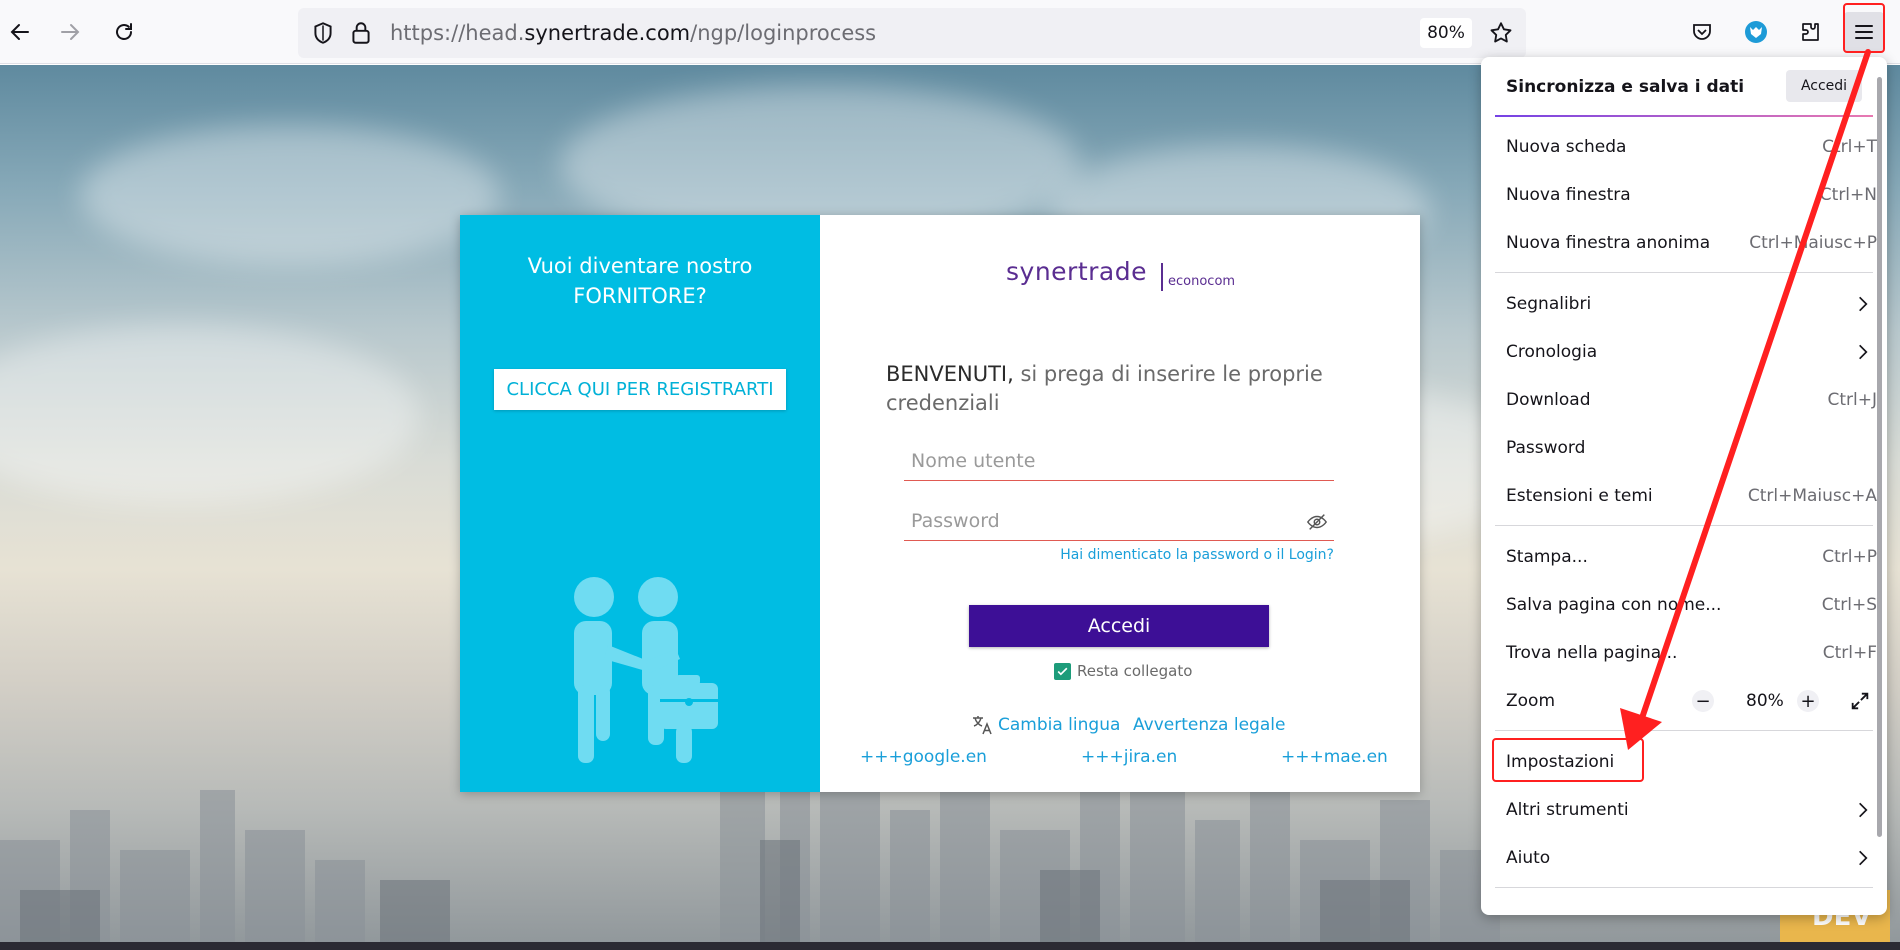 This screenshot has height=950, width=1900. I want to click on synertrade-logo: synertrade econocom, so click(1121, 274).